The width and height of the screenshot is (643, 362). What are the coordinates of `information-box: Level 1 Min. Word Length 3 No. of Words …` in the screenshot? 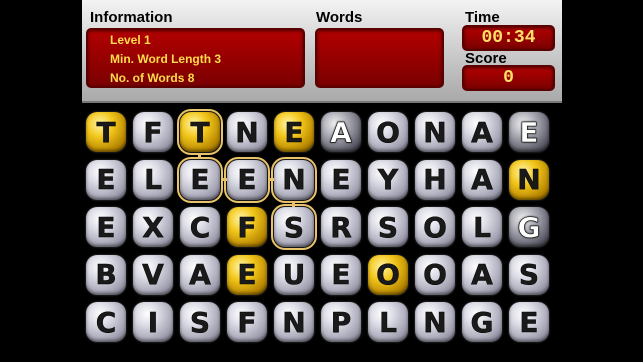 It's located at (195, 58).